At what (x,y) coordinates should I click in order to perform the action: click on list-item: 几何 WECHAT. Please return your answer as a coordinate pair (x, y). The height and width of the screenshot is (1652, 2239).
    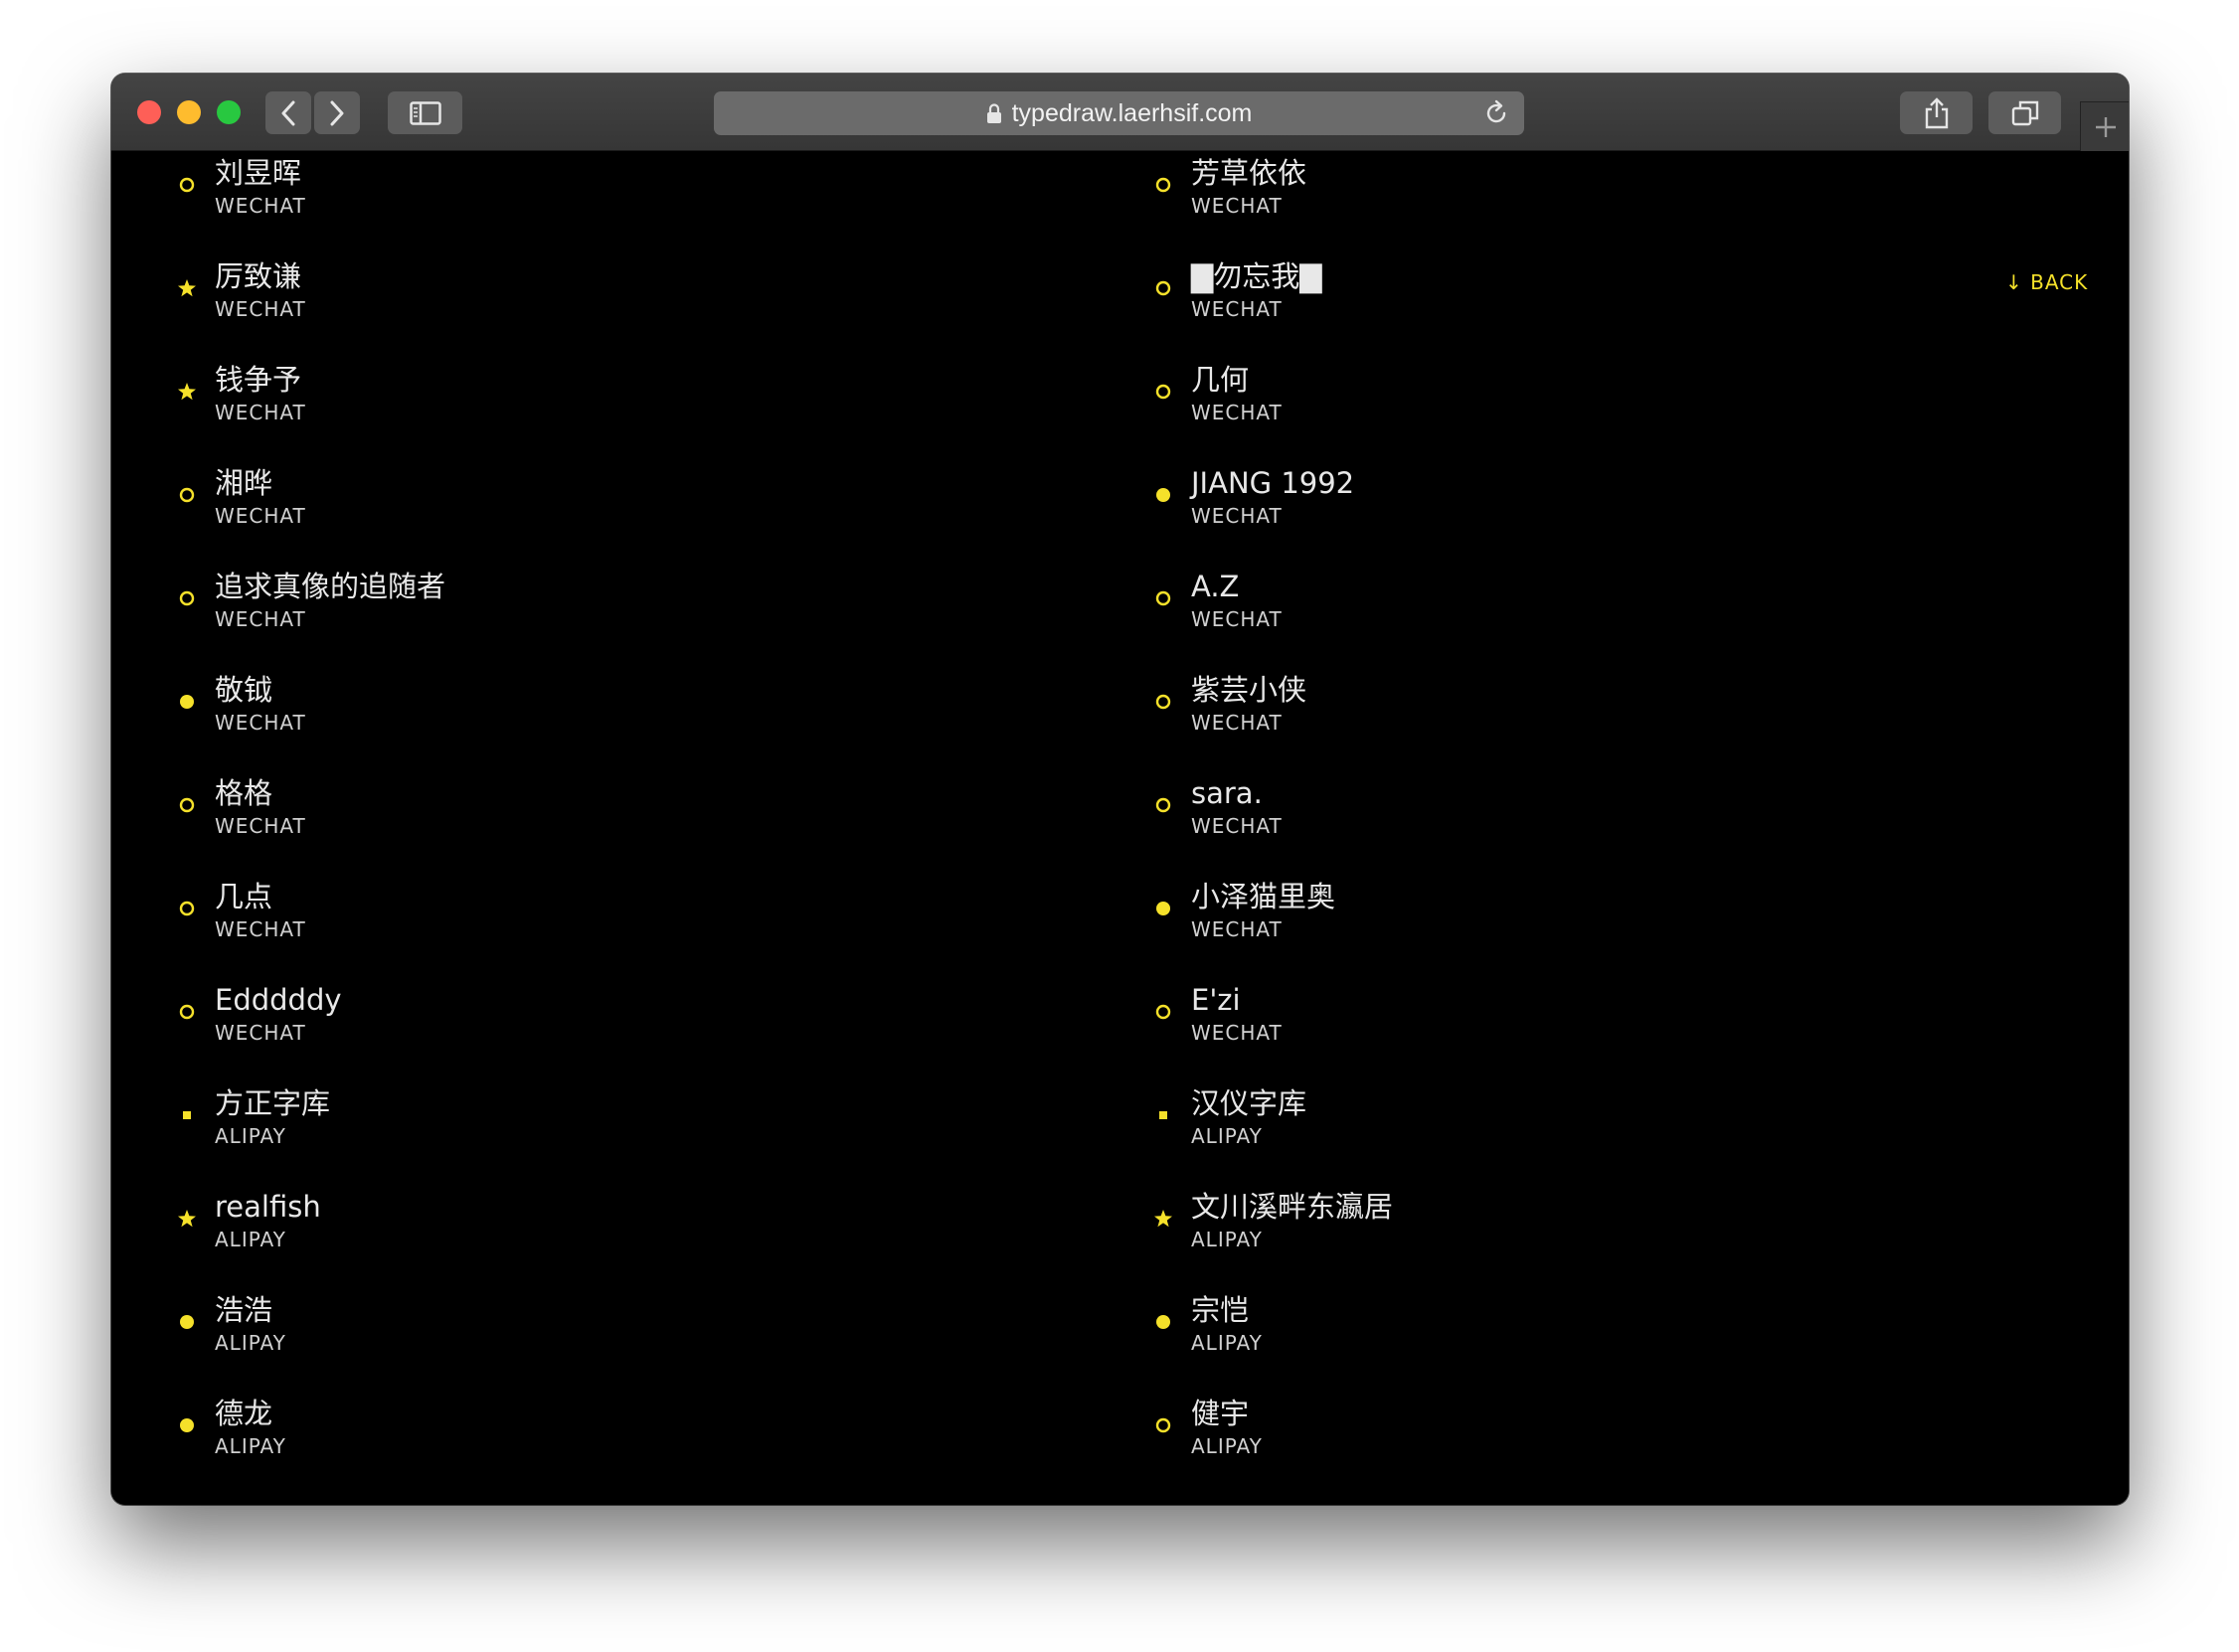
    Looking at the image, I should click on (1599, 407).